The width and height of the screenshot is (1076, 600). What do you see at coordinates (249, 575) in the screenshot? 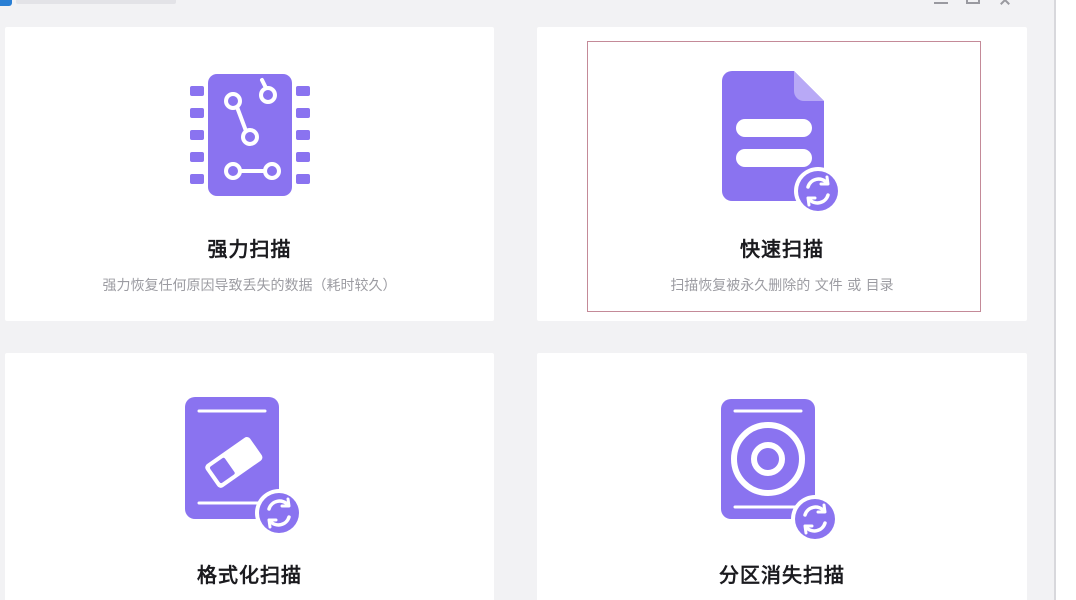
I see `card-title: 格式化扫描` at bounding box center [249, 575].